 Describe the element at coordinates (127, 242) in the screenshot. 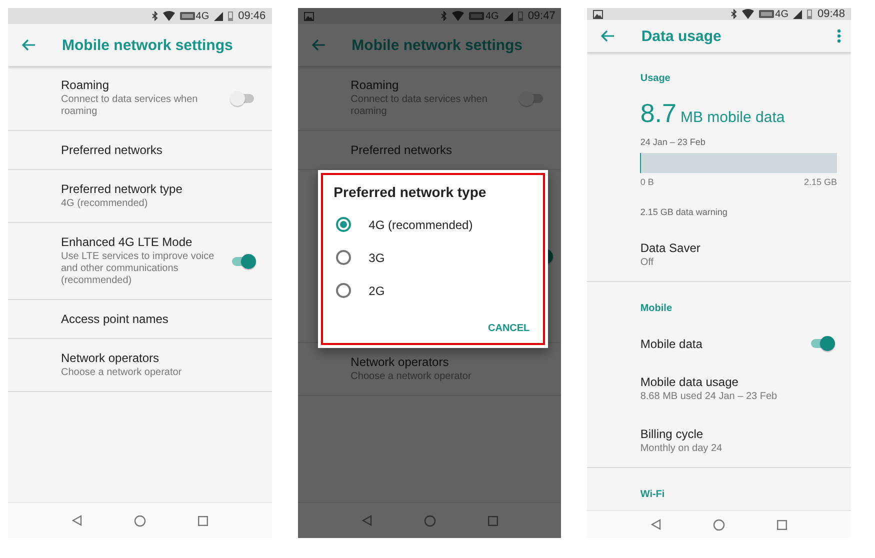

I see `setting-title: Enhanced 4G LTE Mode` at that location.